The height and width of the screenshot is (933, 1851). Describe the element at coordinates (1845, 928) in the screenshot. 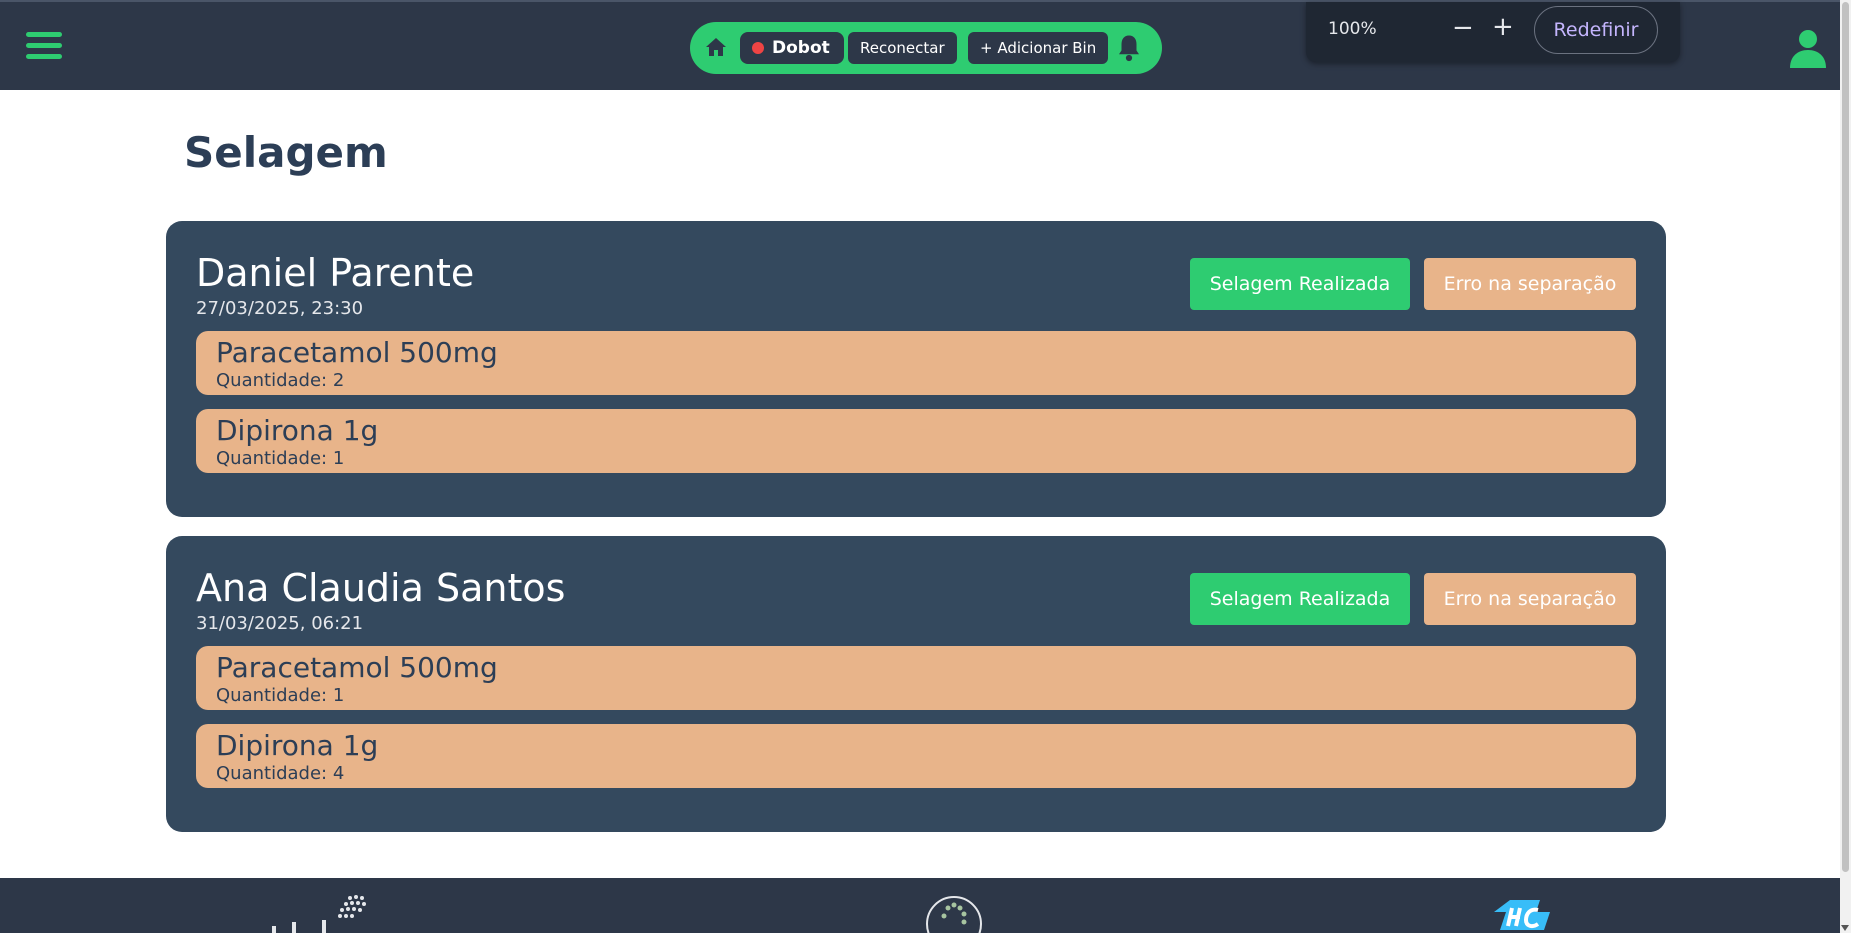

I see `scroll-down-icon` at that location.